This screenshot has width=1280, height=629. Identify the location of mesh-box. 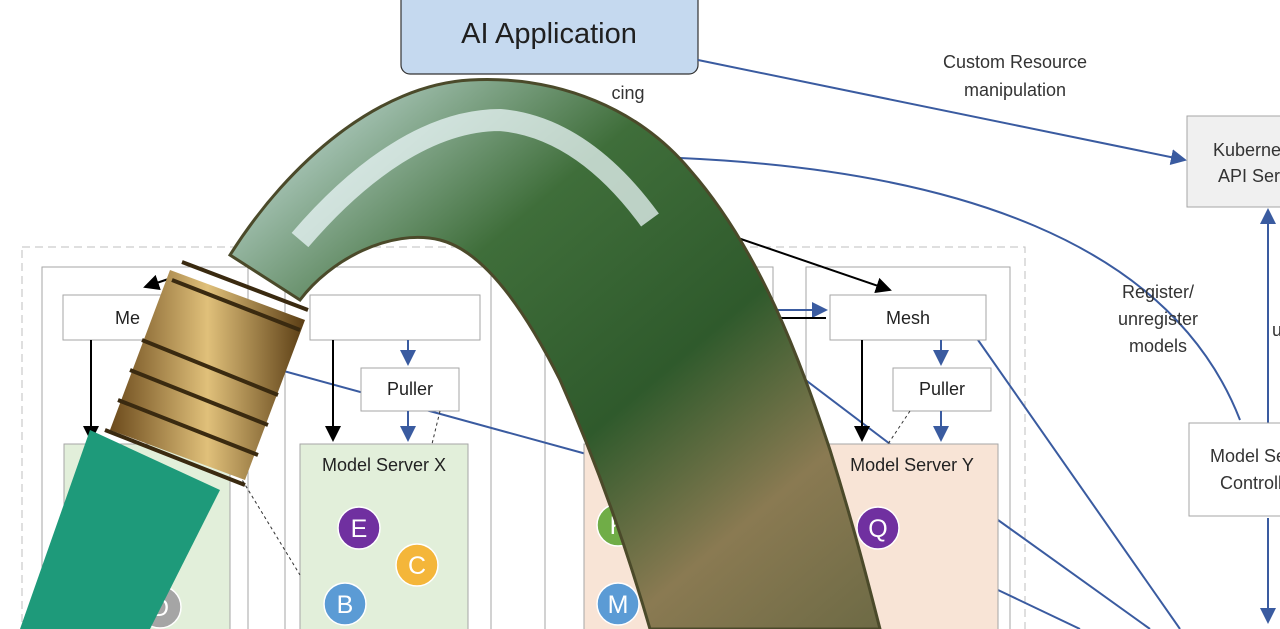
(395, 317).